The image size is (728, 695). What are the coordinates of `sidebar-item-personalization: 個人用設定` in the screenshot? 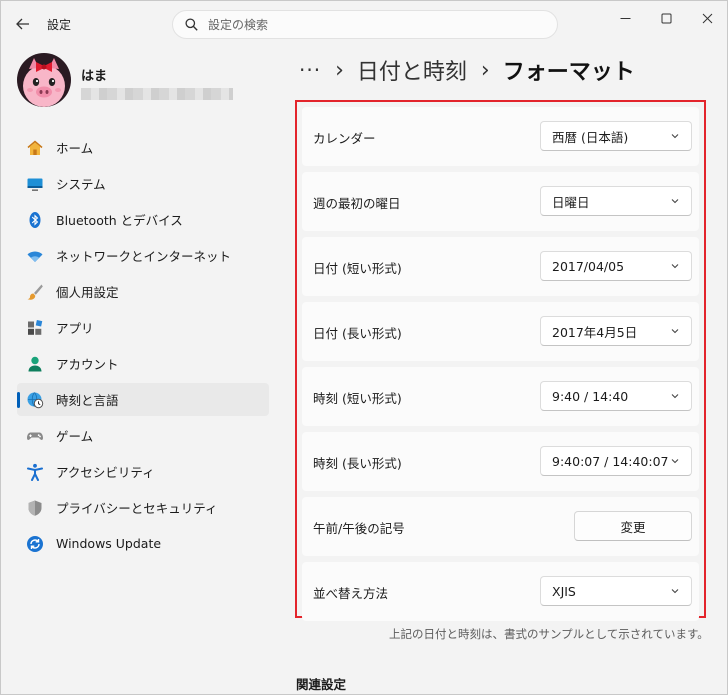 It's located at (143, 291).